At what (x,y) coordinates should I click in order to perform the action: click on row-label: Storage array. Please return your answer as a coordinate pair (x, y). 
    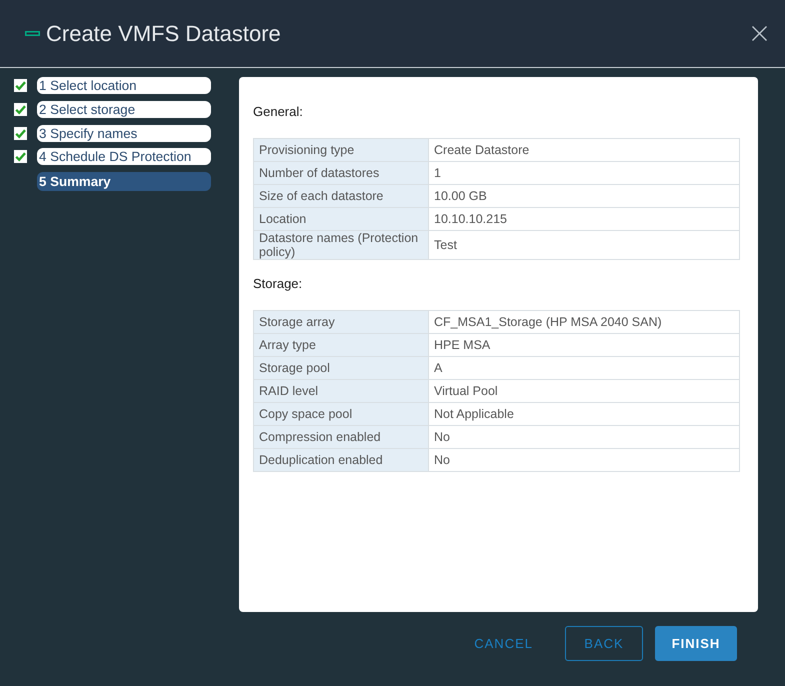
    Looking at the image, I should click on (341, 322).